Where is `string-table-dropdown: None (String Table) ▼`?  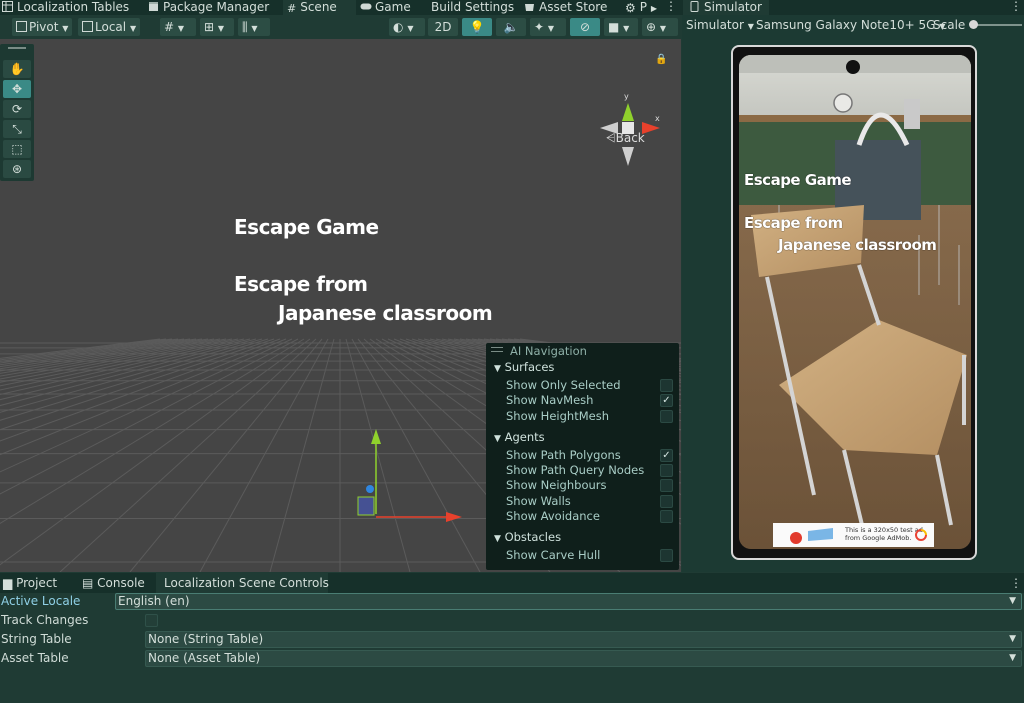
string-table-dropdown: None (String Table) ▼ is located at coordinates (583, 639).